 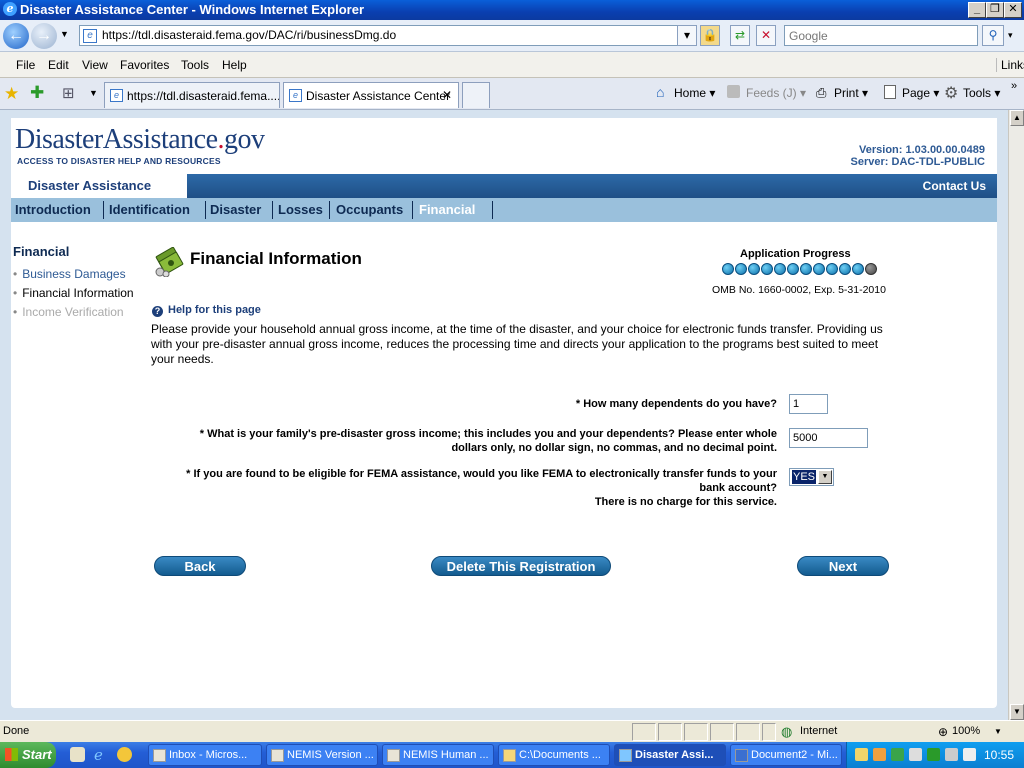 What do you see at coordinates (911, 92) in the screenshot?
I see `page-menu-button: Page ▾` at bounding box center [911, 92].